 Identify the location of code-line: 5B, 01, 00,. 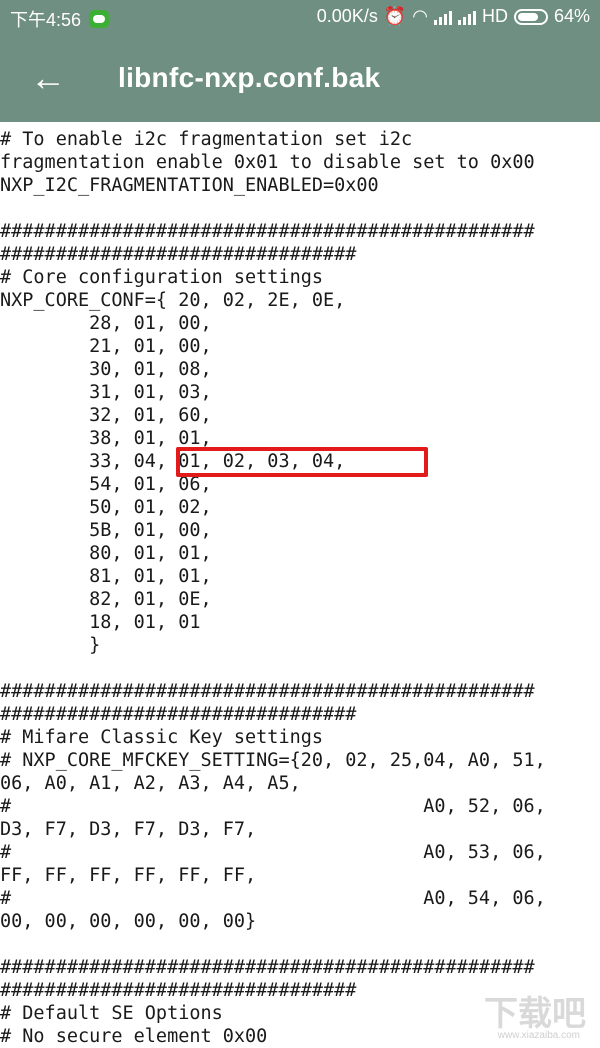
(106, 530).